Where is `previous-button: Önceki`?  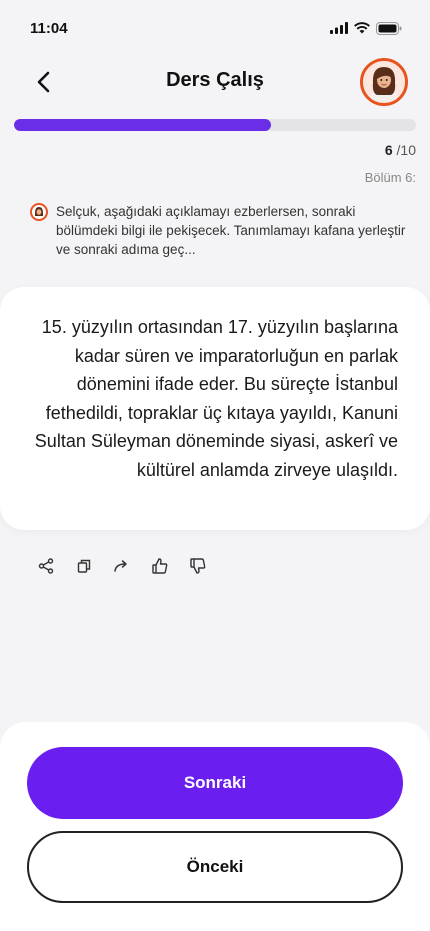 previous-button: Önceki is located at coordinates (215, 867).